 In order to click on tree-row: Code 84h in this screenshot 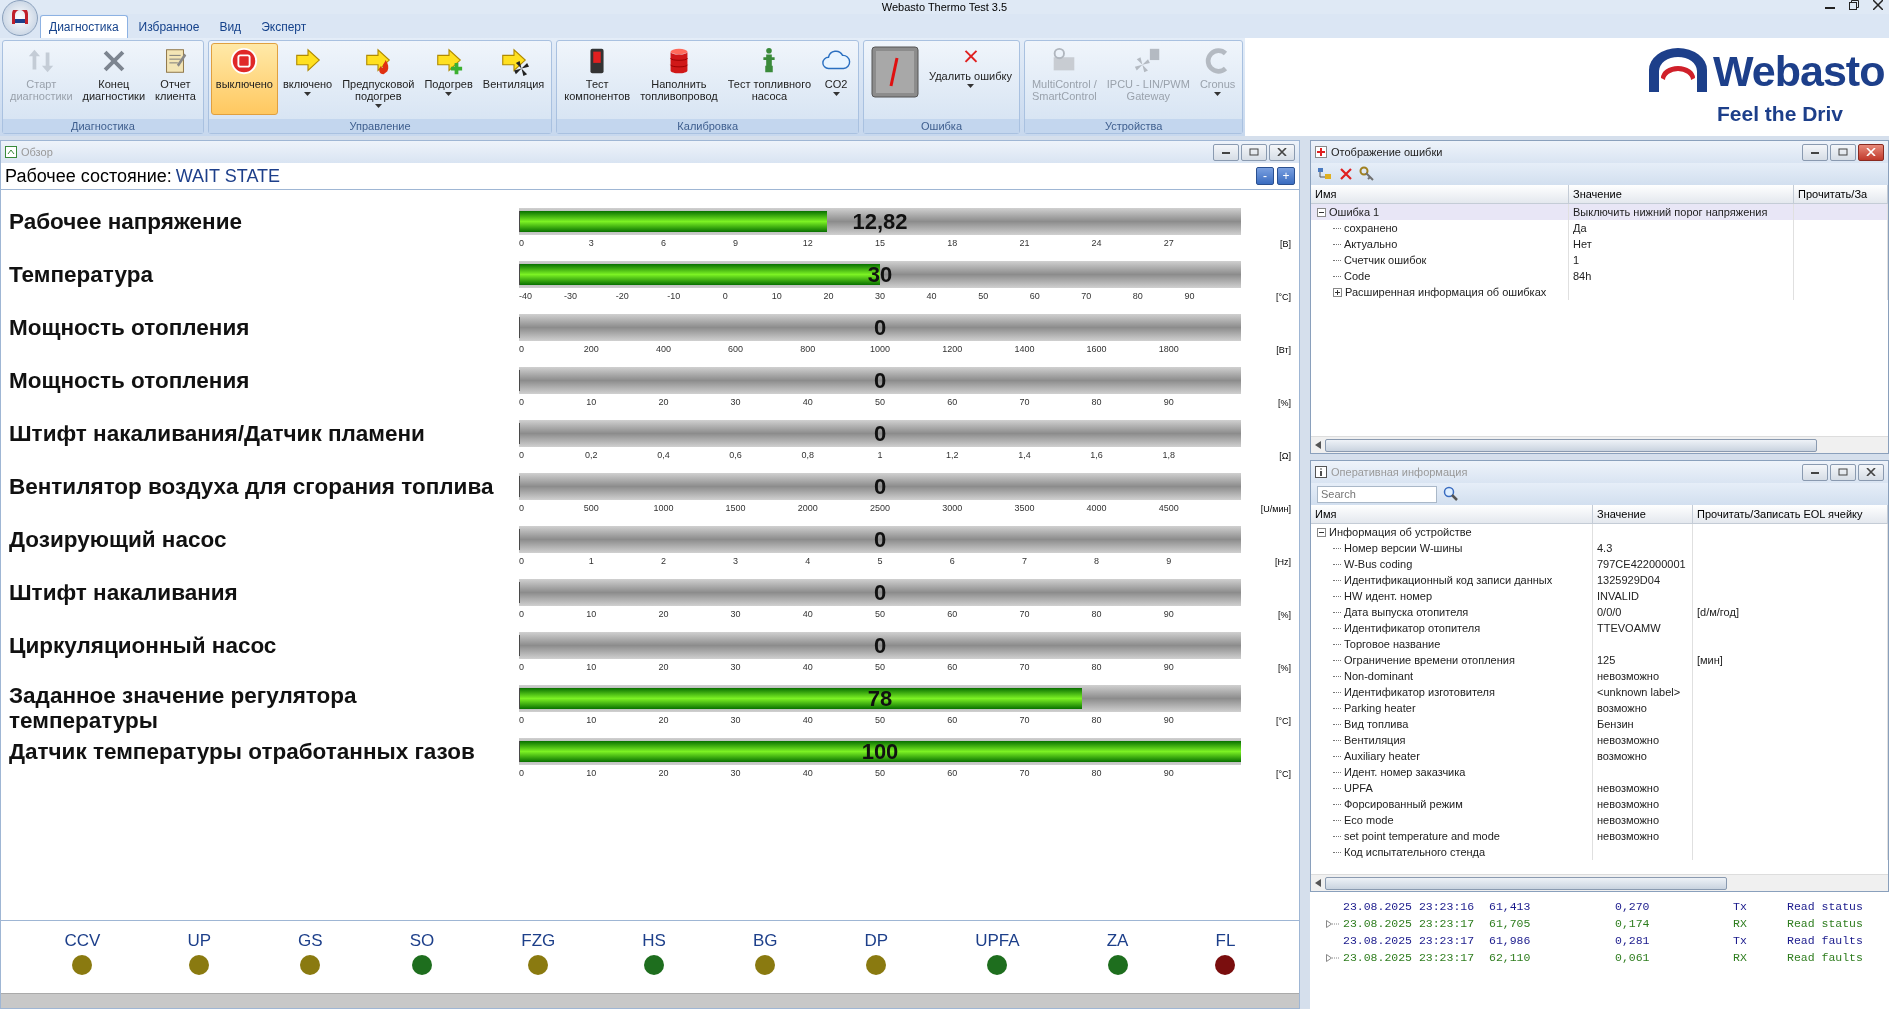, I will do `click(1599, 276)`.